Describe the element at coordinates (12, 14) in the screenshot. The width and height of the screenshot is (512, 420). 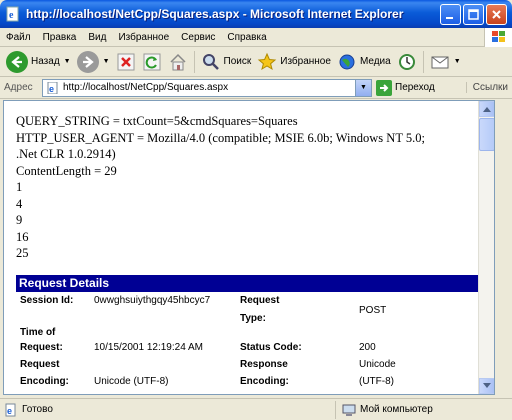
I see `ie-page-icon: e` at that location.